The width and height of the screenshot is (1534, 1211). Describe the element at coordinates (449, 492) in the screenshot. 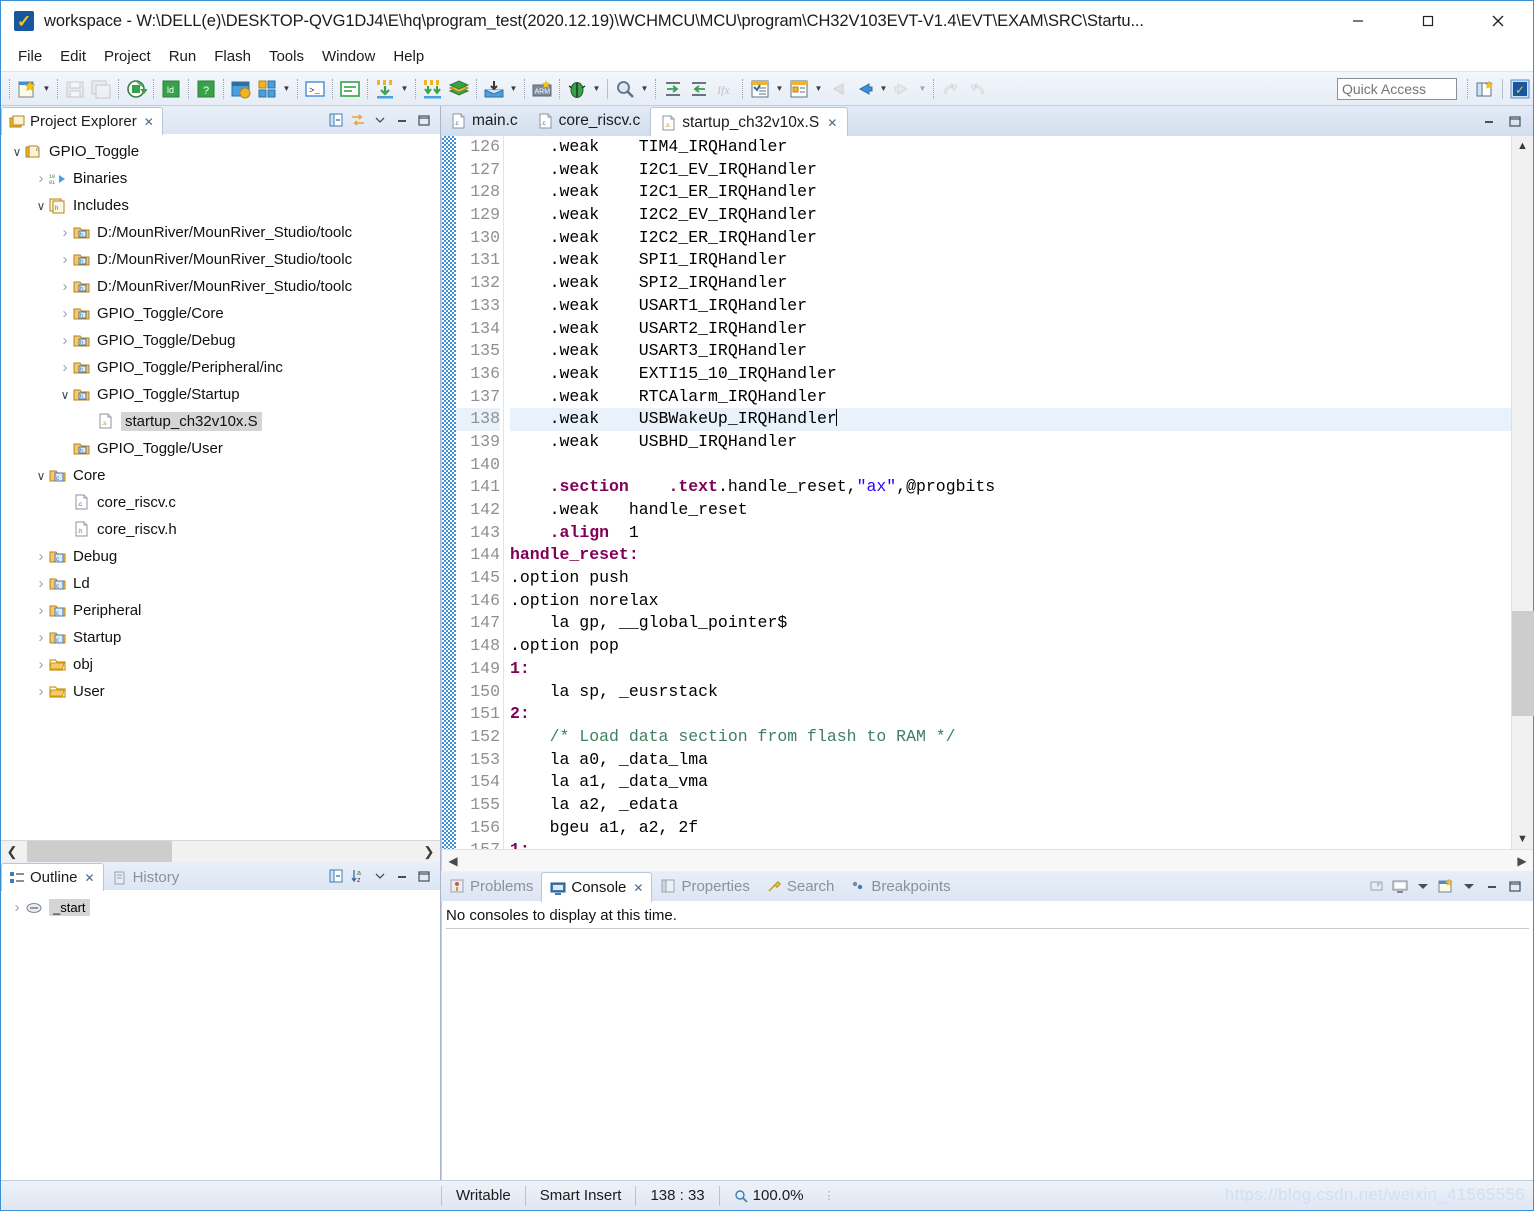

I see `annotation-ruler` at that location.